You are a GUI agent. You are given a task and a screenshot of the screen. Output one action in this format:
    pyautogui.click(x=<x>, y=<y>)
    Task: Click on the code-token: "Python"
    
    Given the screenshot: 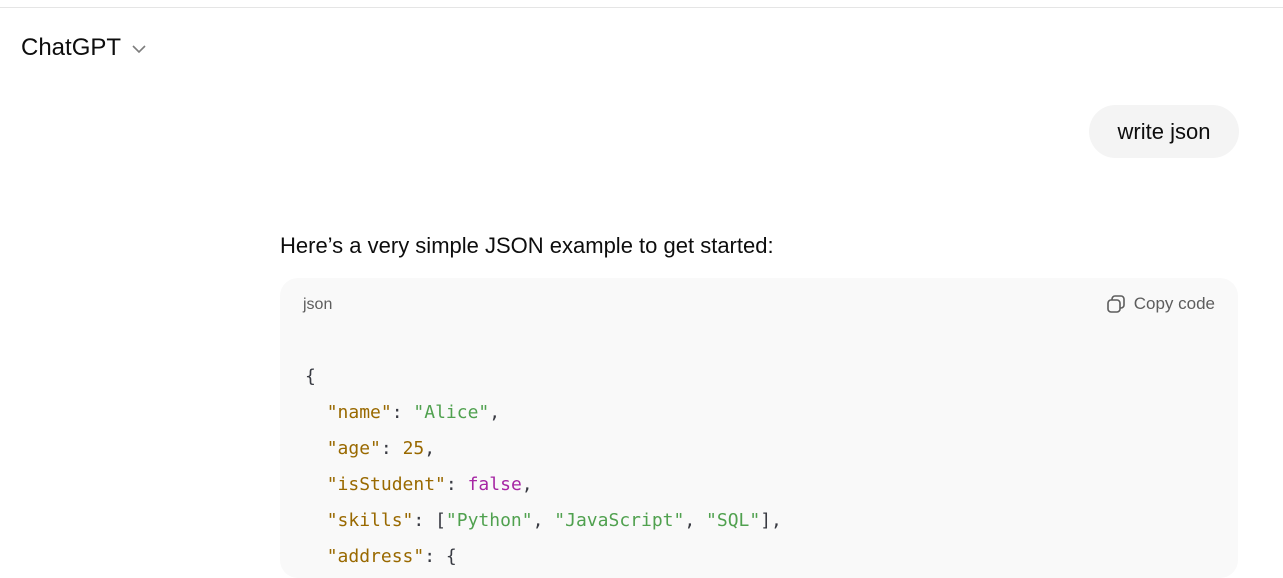 What is the action you would take?
    pyautogui.click(x=489, y=520)
    